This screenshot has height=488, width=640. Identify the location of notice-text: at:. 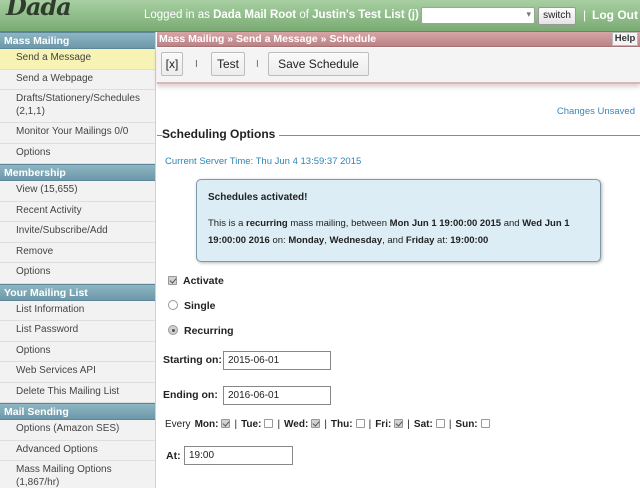
(442, 240).